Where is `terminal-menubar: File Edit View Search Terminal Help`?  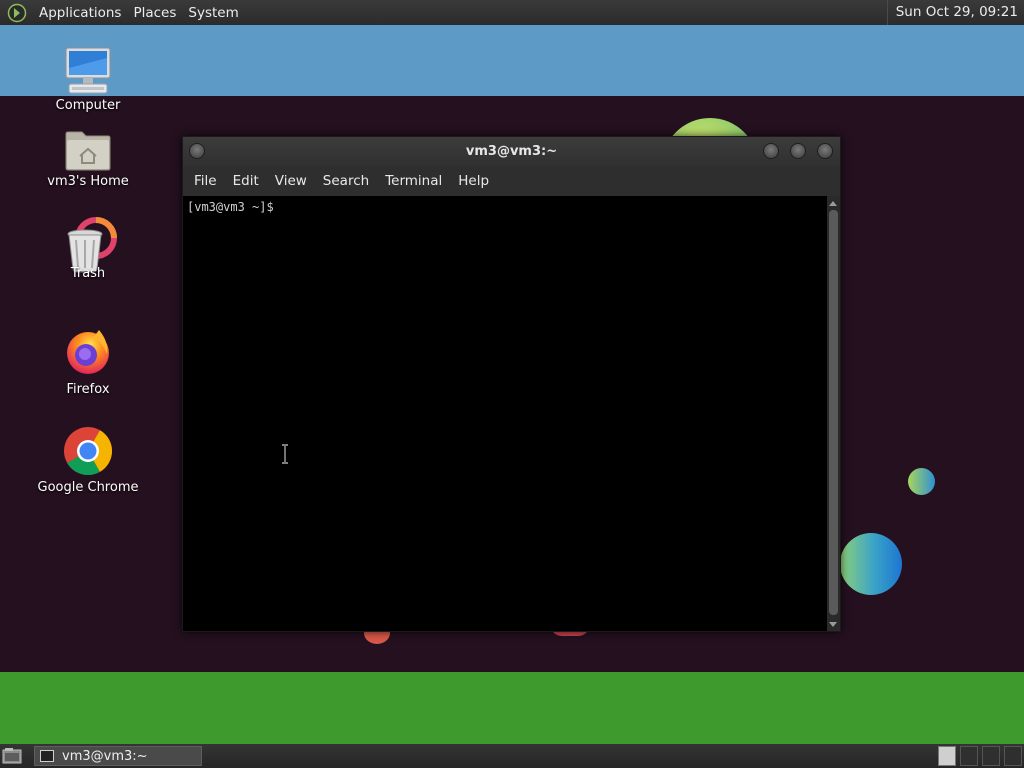
terminal-menubar: File Edit View Search Terminal Help is located at coordinates (511, 181).